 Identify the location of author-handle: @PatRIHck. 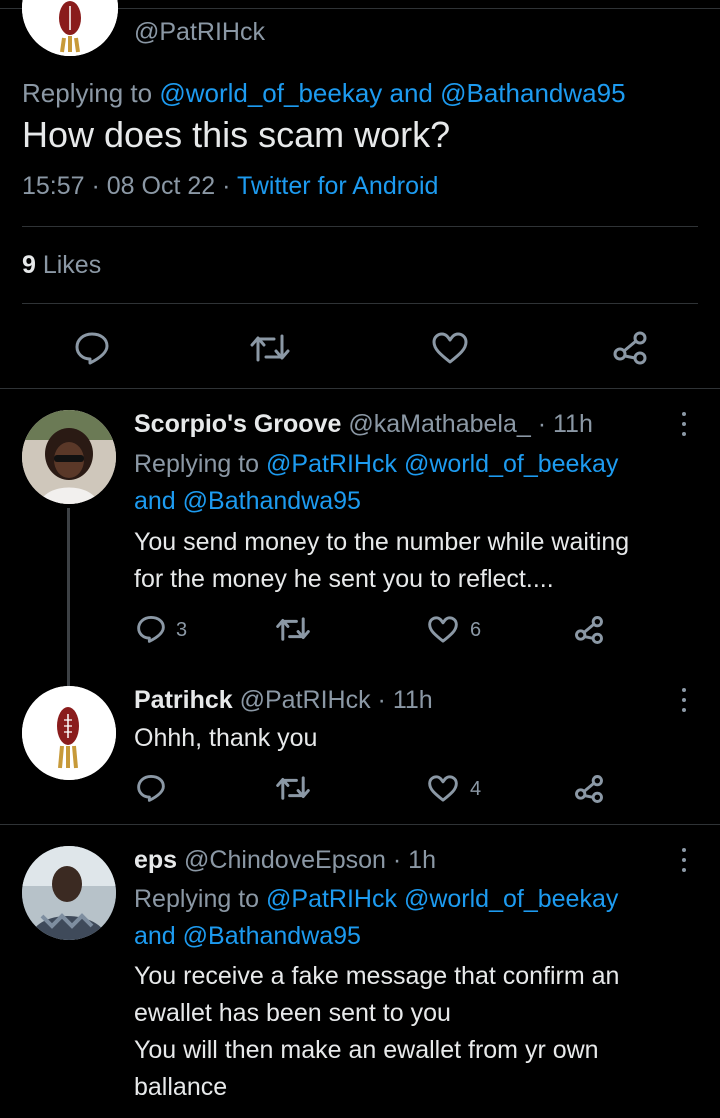
(199, 32).